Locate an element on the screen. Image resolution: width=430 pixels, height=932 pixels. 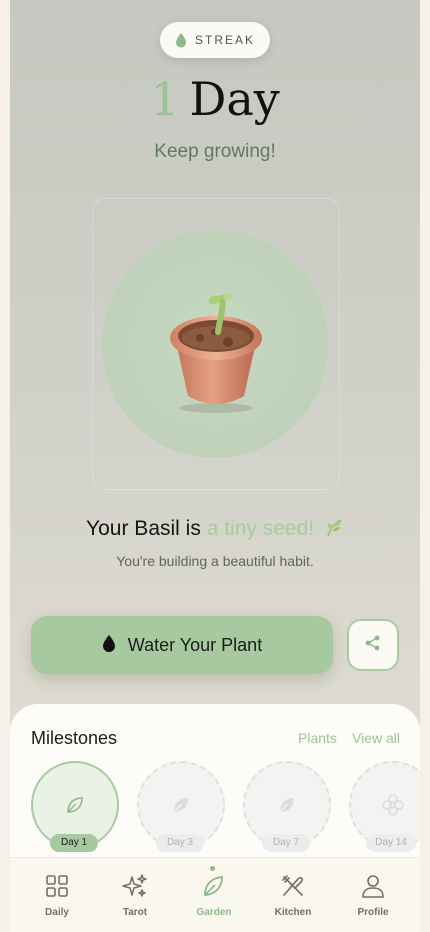
tab-label: Garden is located at coordinates (214, 912).